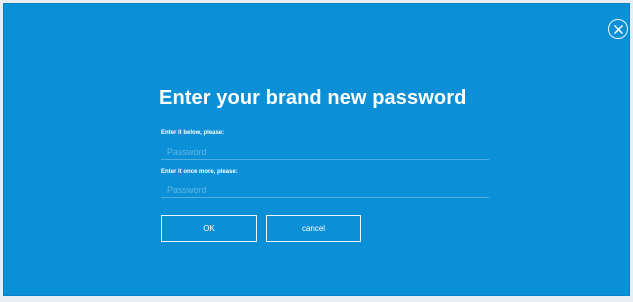  What do you see at coordinates (193, 133) in the screenshot?
I see `password-label: Enter it below, please:` at bounding box center [193, 133].